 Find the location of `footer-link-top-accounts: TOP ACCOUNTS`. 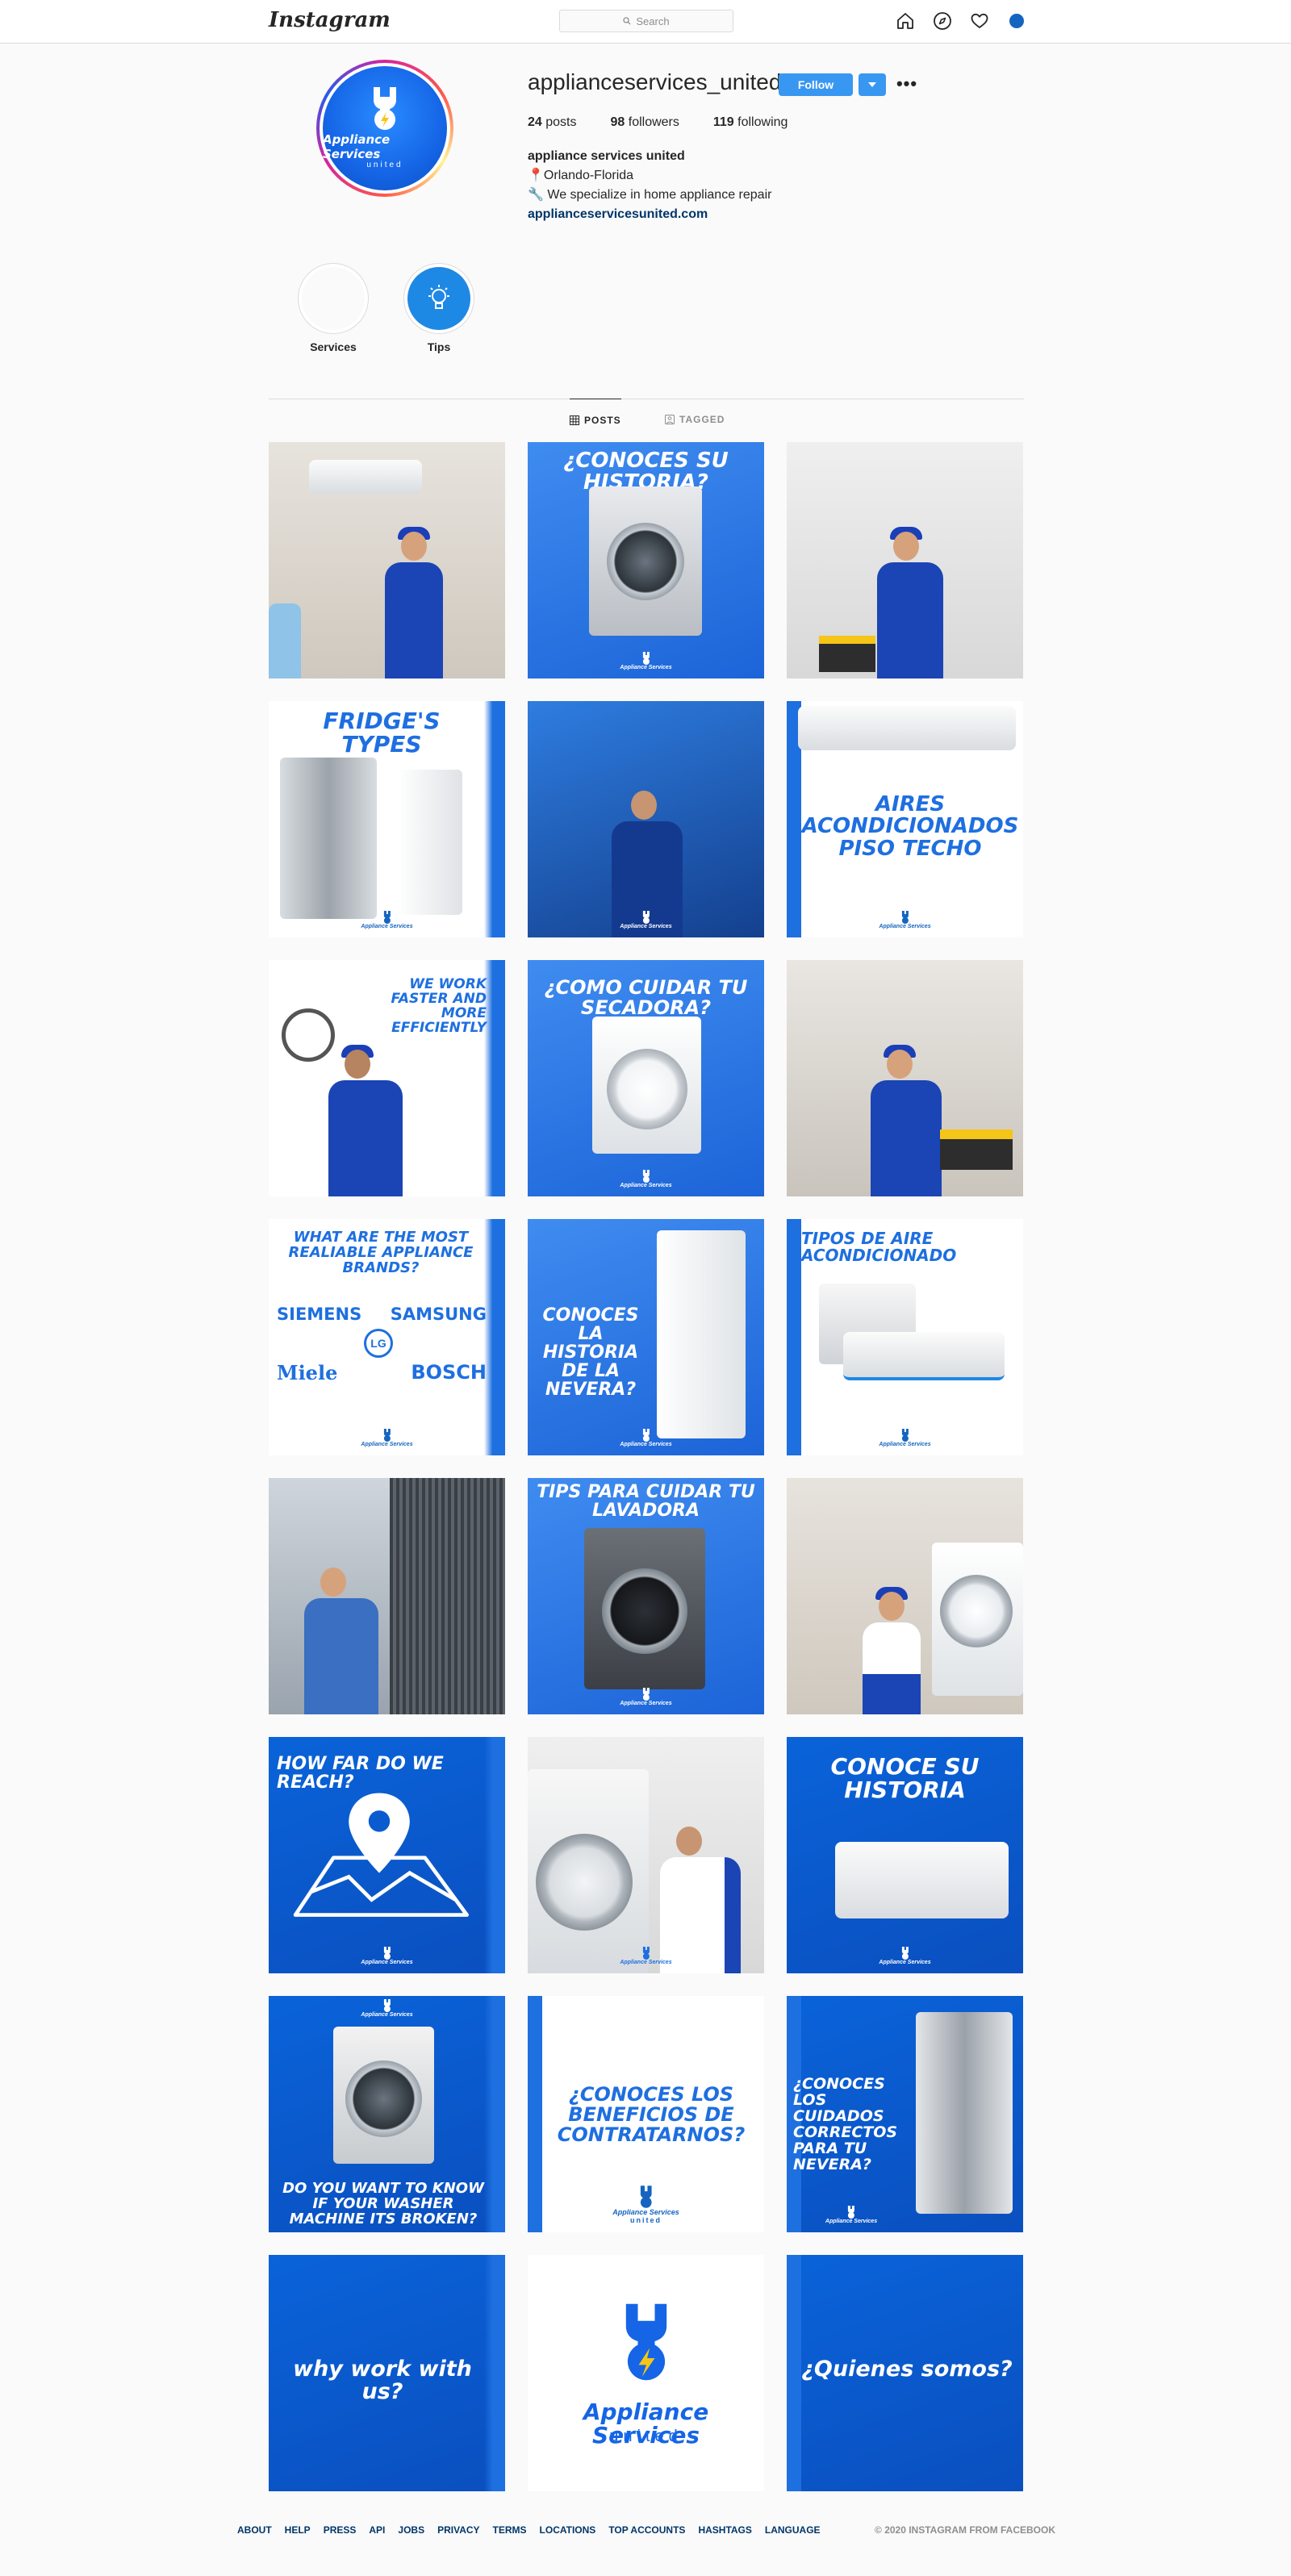

footer-link-top-accounts: TOP ACCOUNTS is located at coordinates (646, 2530).